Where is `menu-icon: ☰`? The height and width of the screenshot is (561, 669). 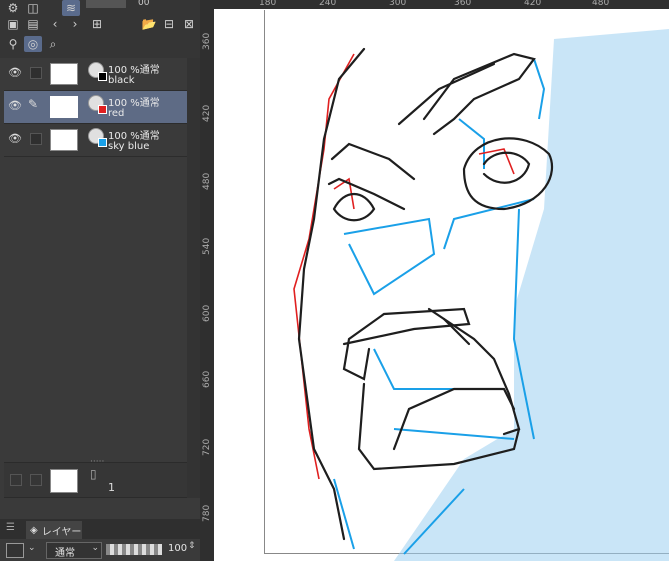 menu-icon: ☰ is located at coordinates (10, 527).